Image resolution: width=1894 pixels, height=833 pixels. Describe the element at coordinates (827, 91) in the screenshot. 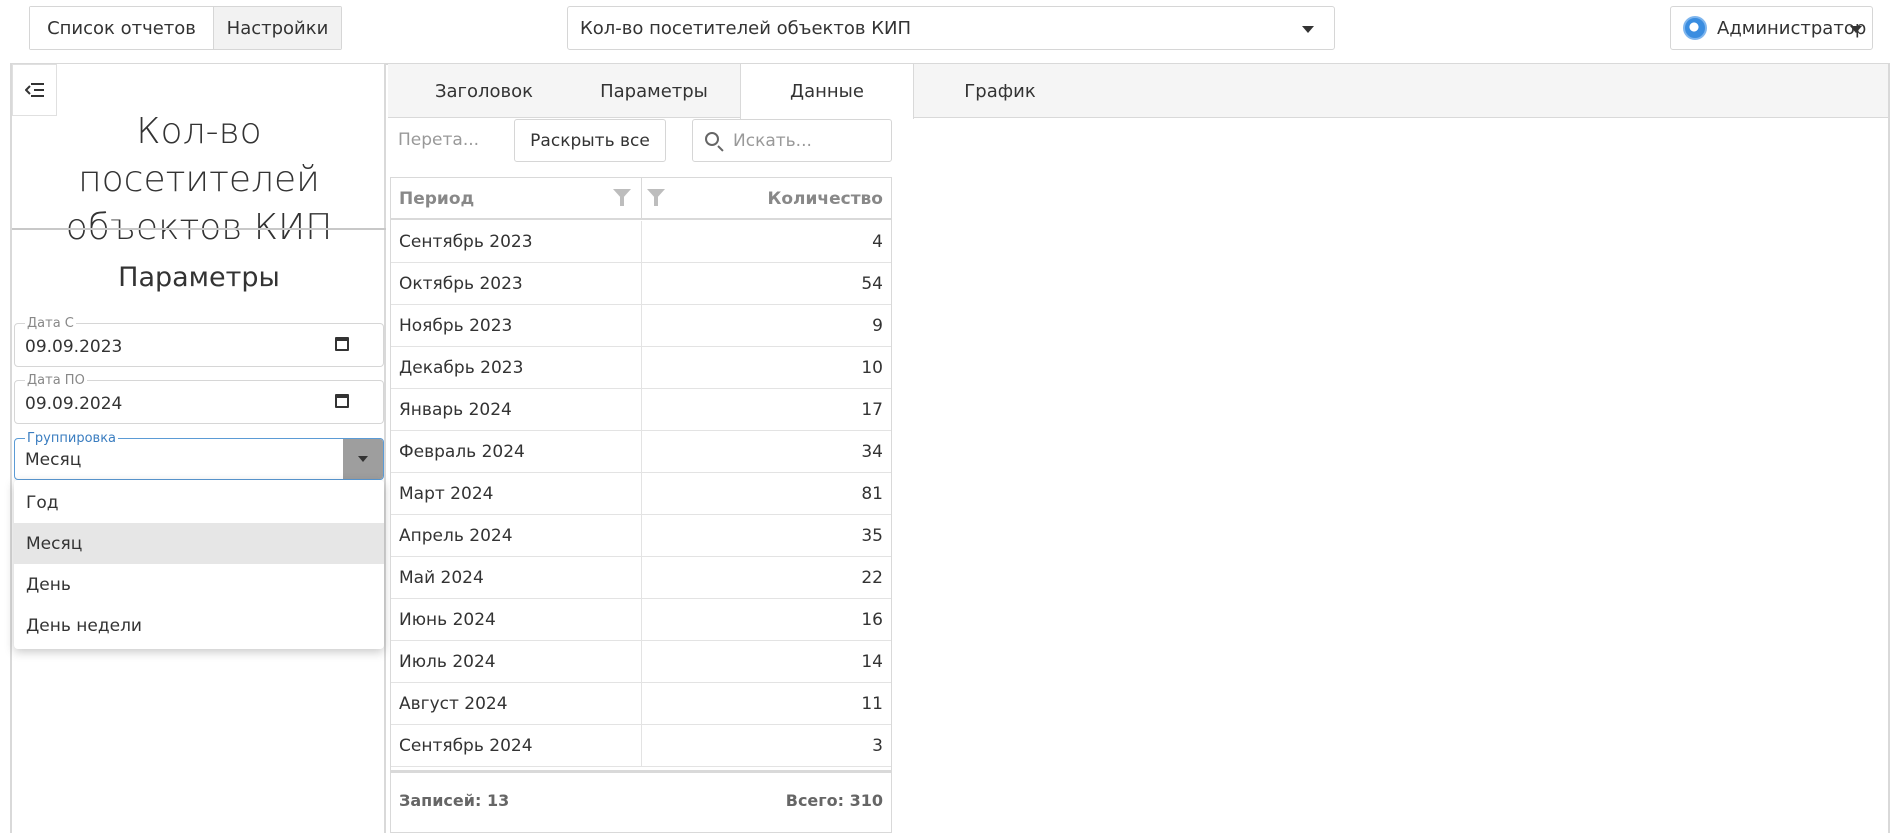

I see `tab-data: Данные` at that location.